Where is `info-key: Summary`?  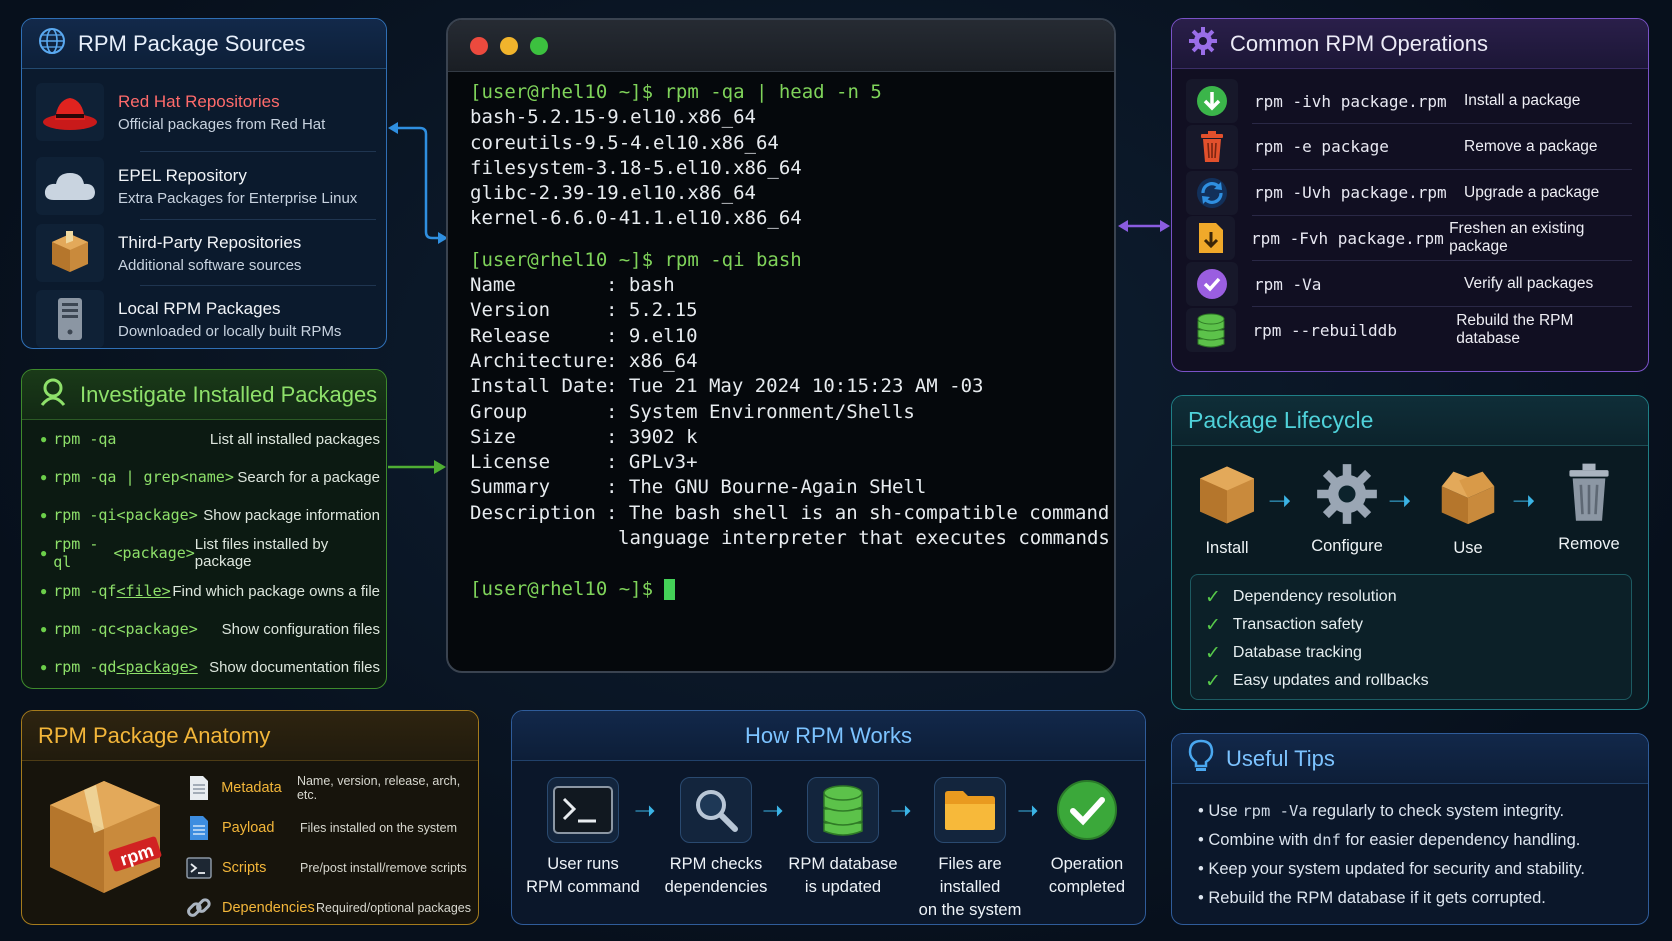 info-key: Summary is located at coordinates (510, 487).